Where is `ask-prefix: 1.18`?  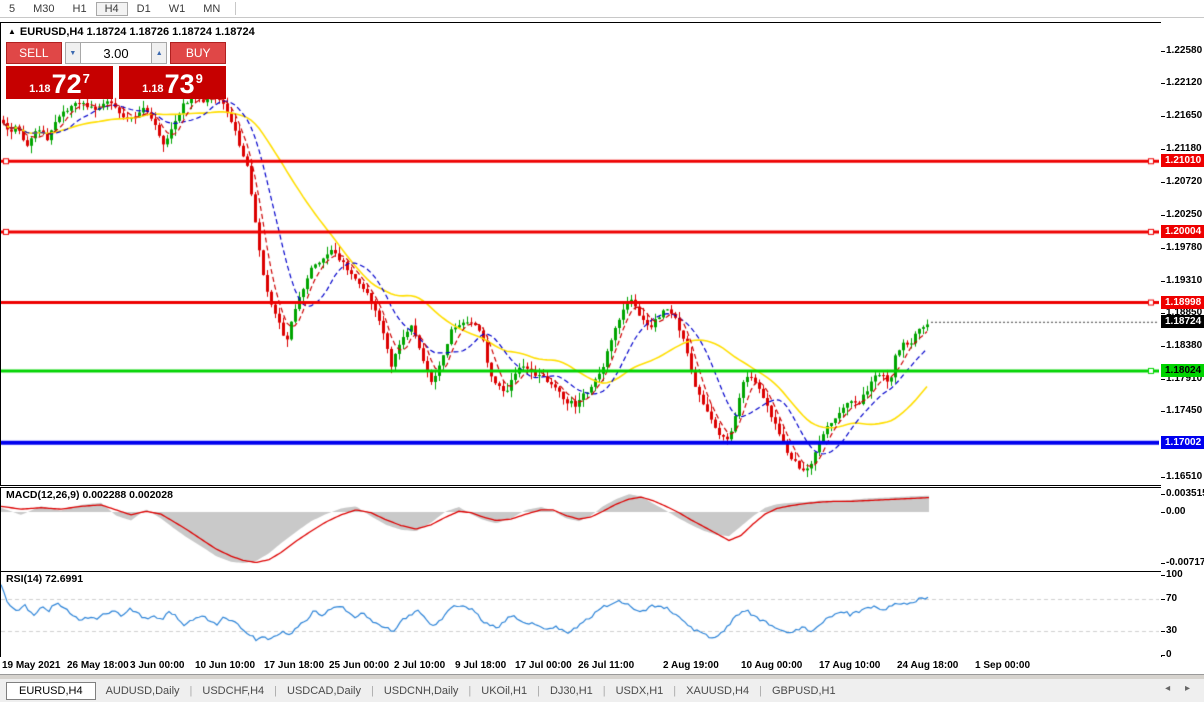 ask-prefix: 1.18 is located at coordinates (153, 89).